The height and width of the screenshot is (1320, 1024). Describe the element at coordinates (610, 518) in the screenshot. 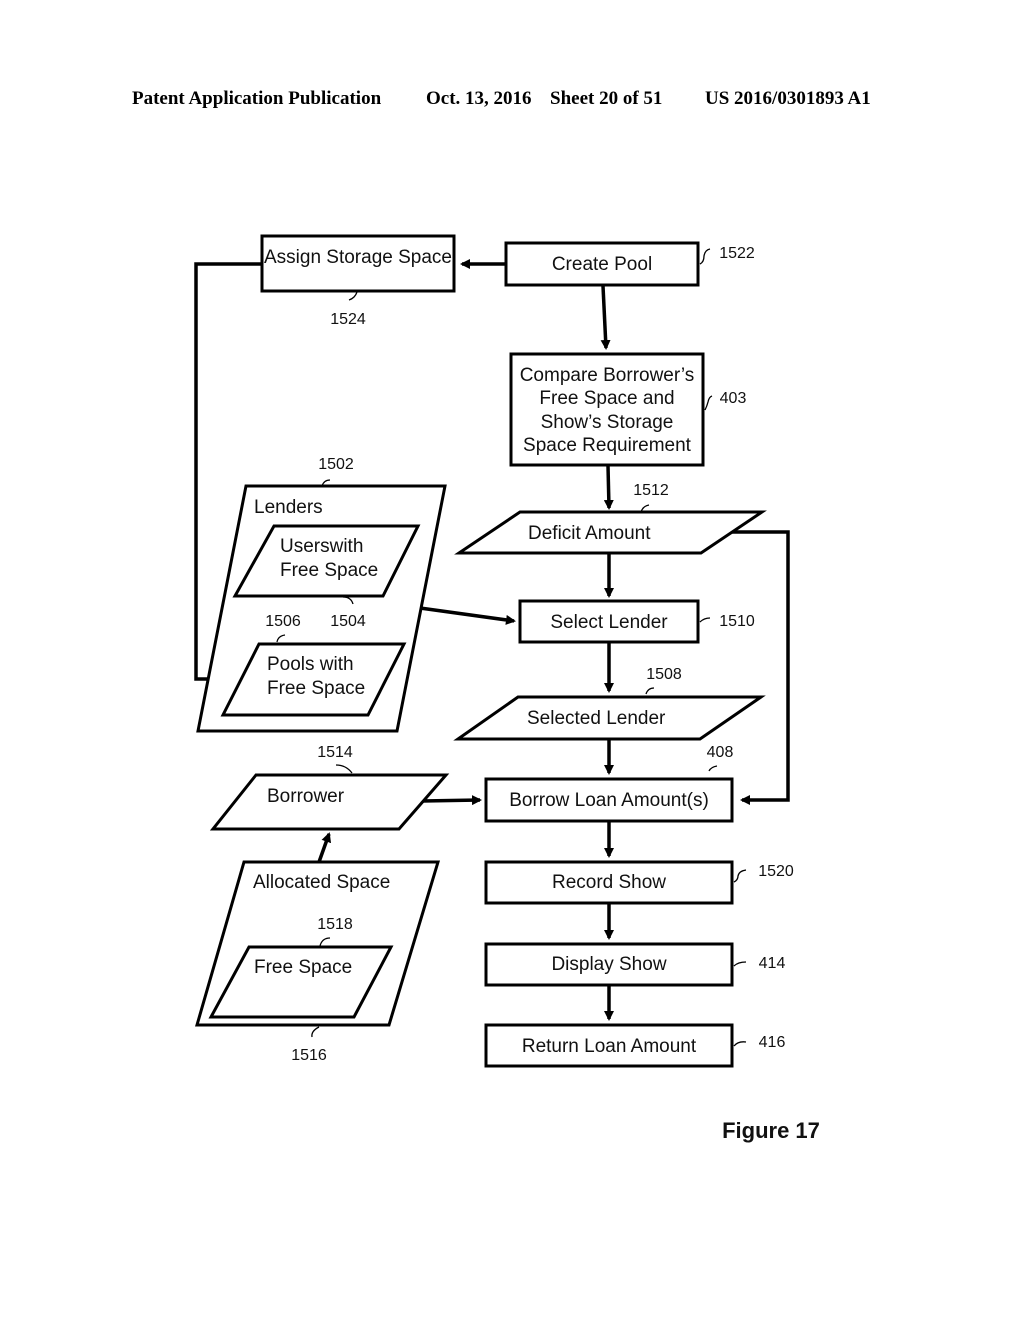

I see `node-deficit-amount: Deficit Amount 1512` at that location.